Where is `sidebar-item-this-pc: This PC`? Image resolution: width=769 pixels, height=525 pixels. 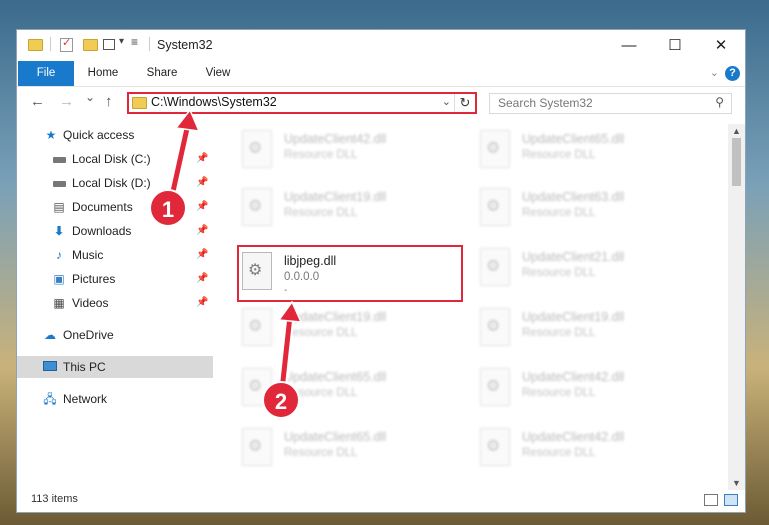 sidebar-item-this-pc: This PC is located at coordinates (115, 367).